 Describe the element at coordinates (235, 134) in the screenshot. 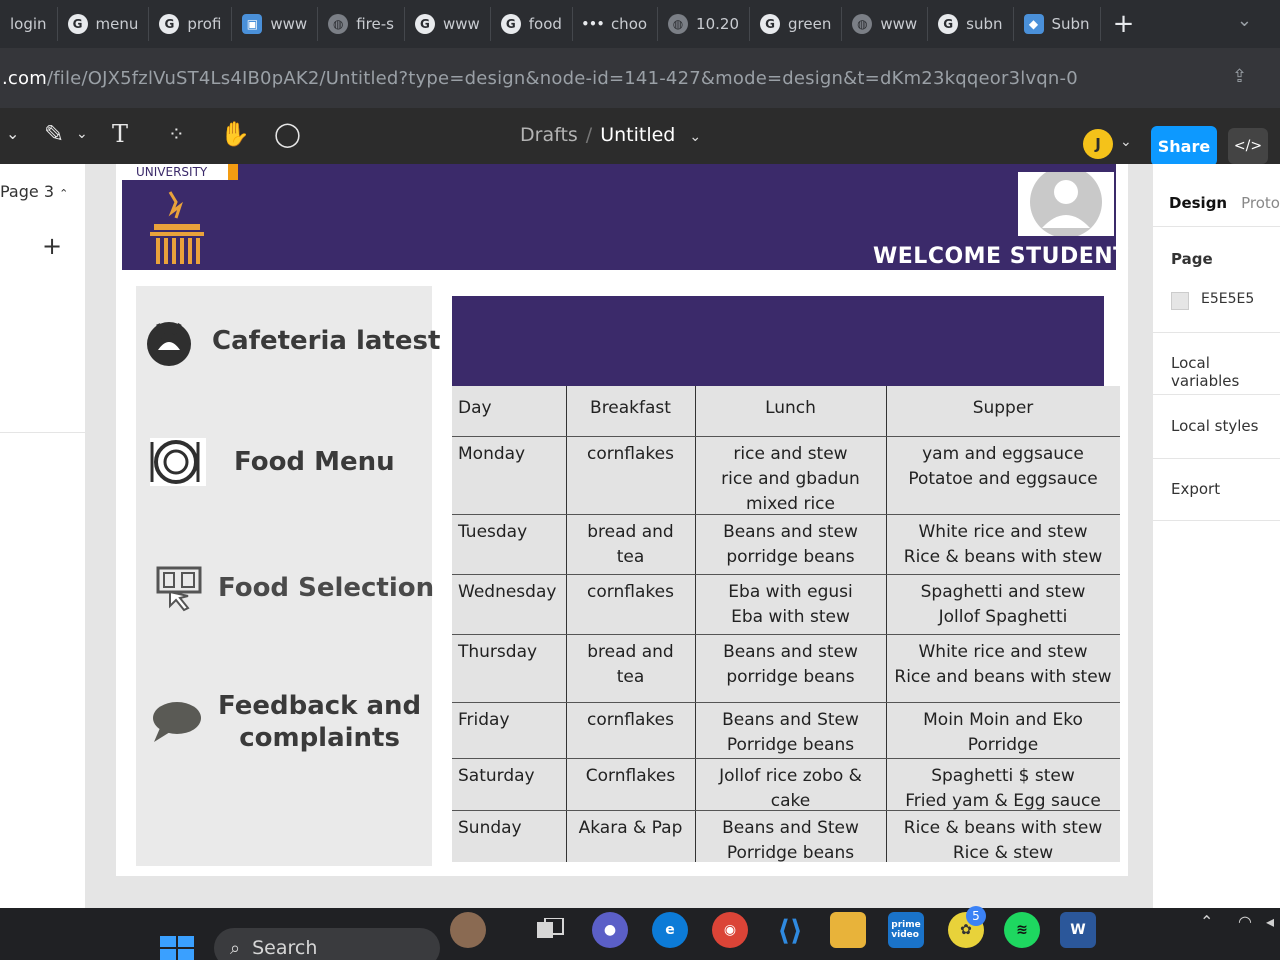

I see `hand-tool-icon: ✋` at that location.